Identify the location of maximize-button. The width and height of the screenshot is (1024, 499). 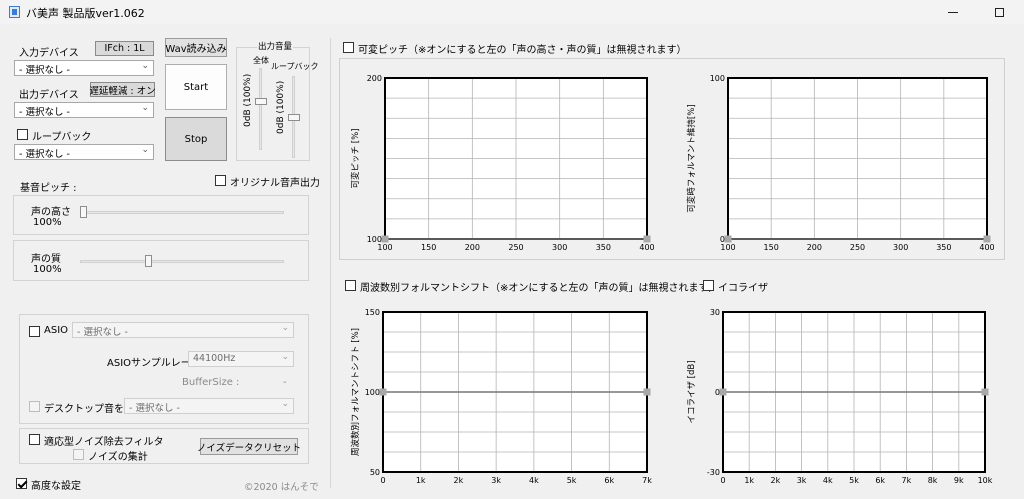
(999, 12).